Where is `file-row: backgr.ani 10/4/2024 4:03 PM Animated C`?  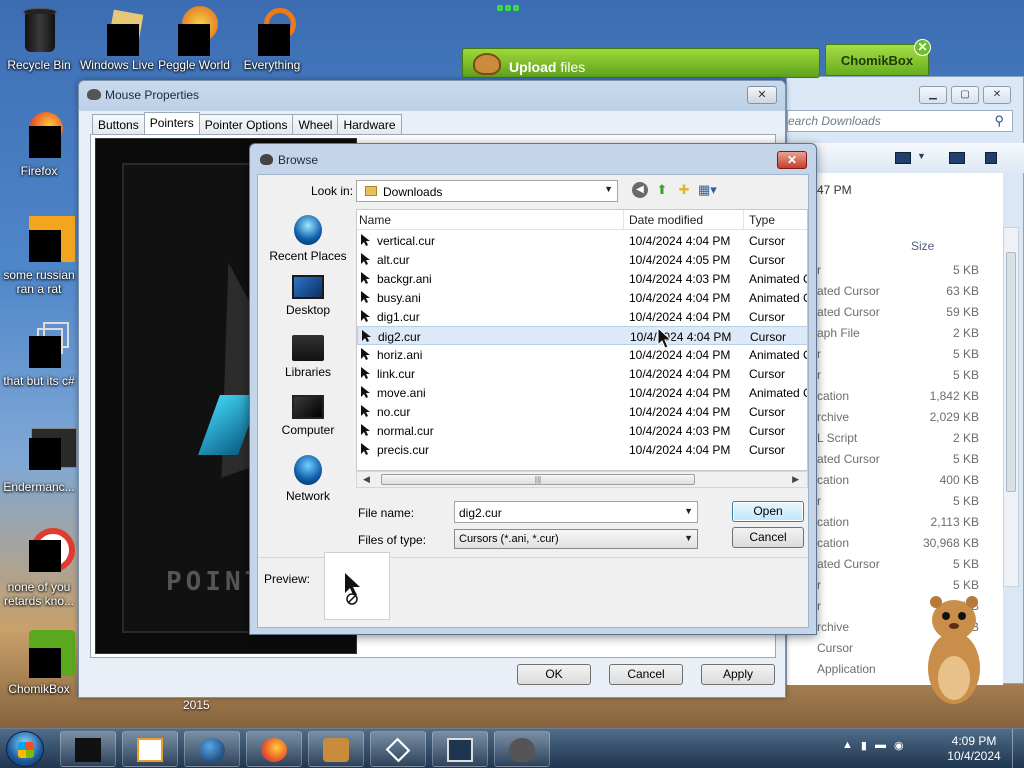 file-row: backgr.ani 10/4/2024 4:03 PM Animated C is located at coordinates (582, 278).